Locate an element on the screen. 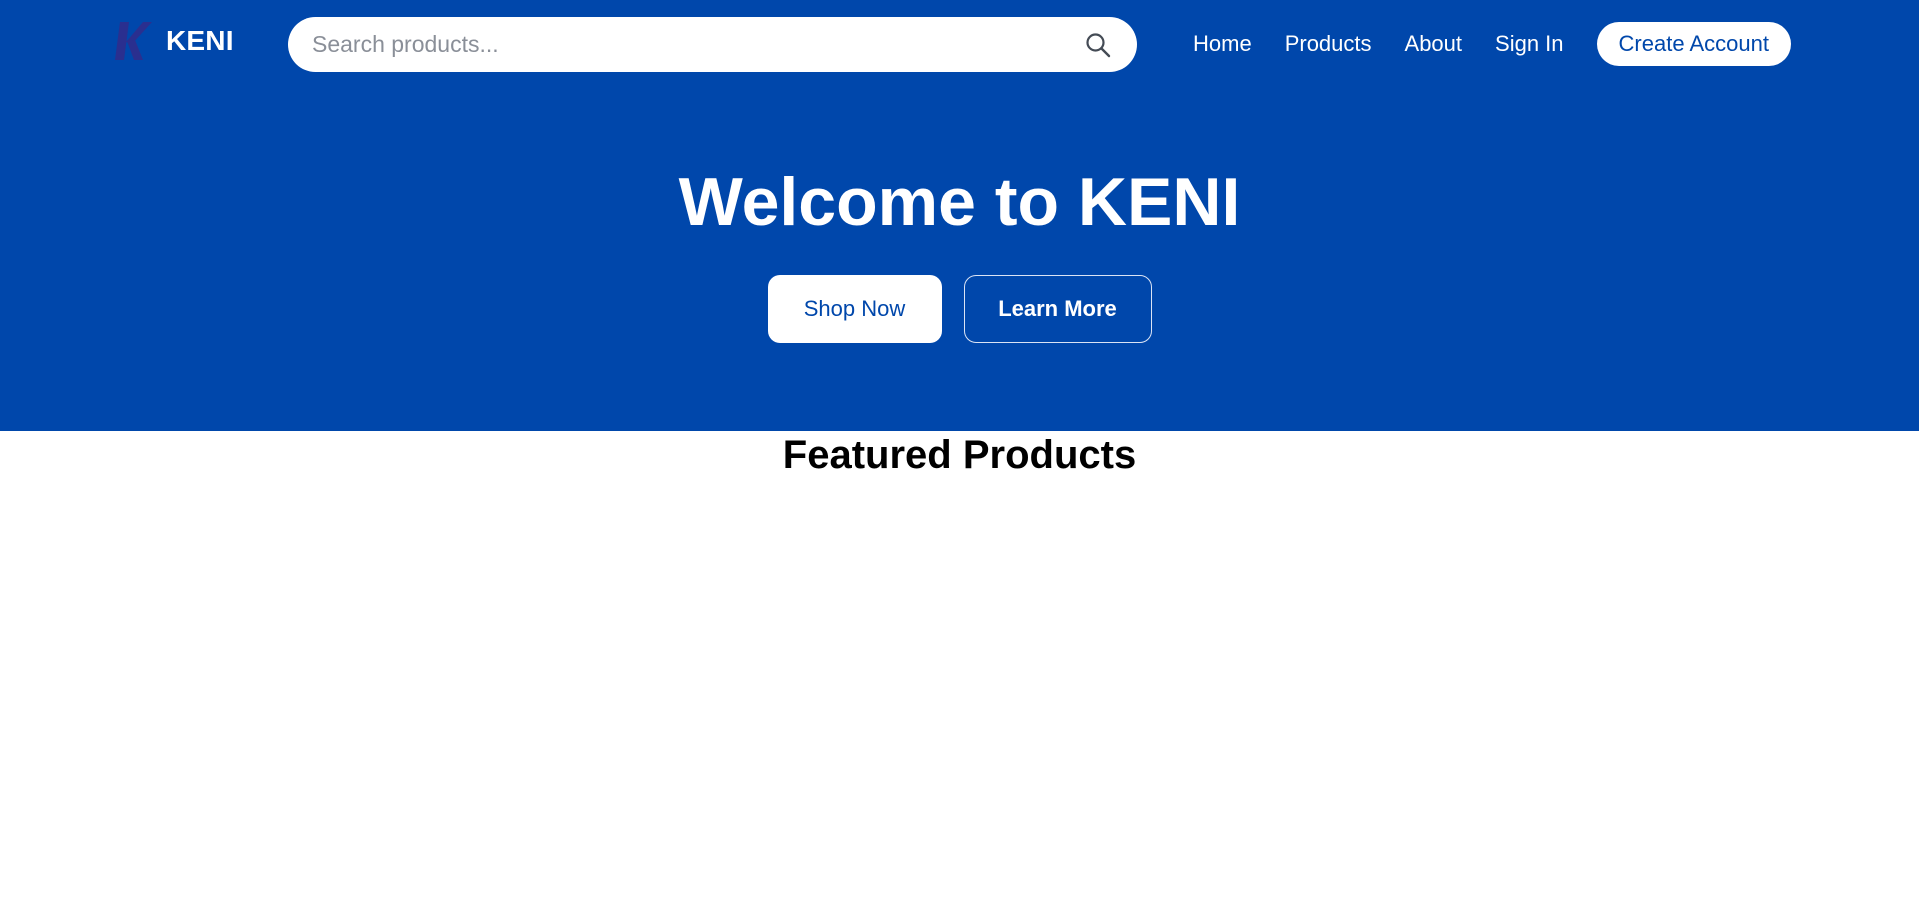 This screenshot has width=1919, height=913. brand-logo: KENI is located at coordinates (172, 41).